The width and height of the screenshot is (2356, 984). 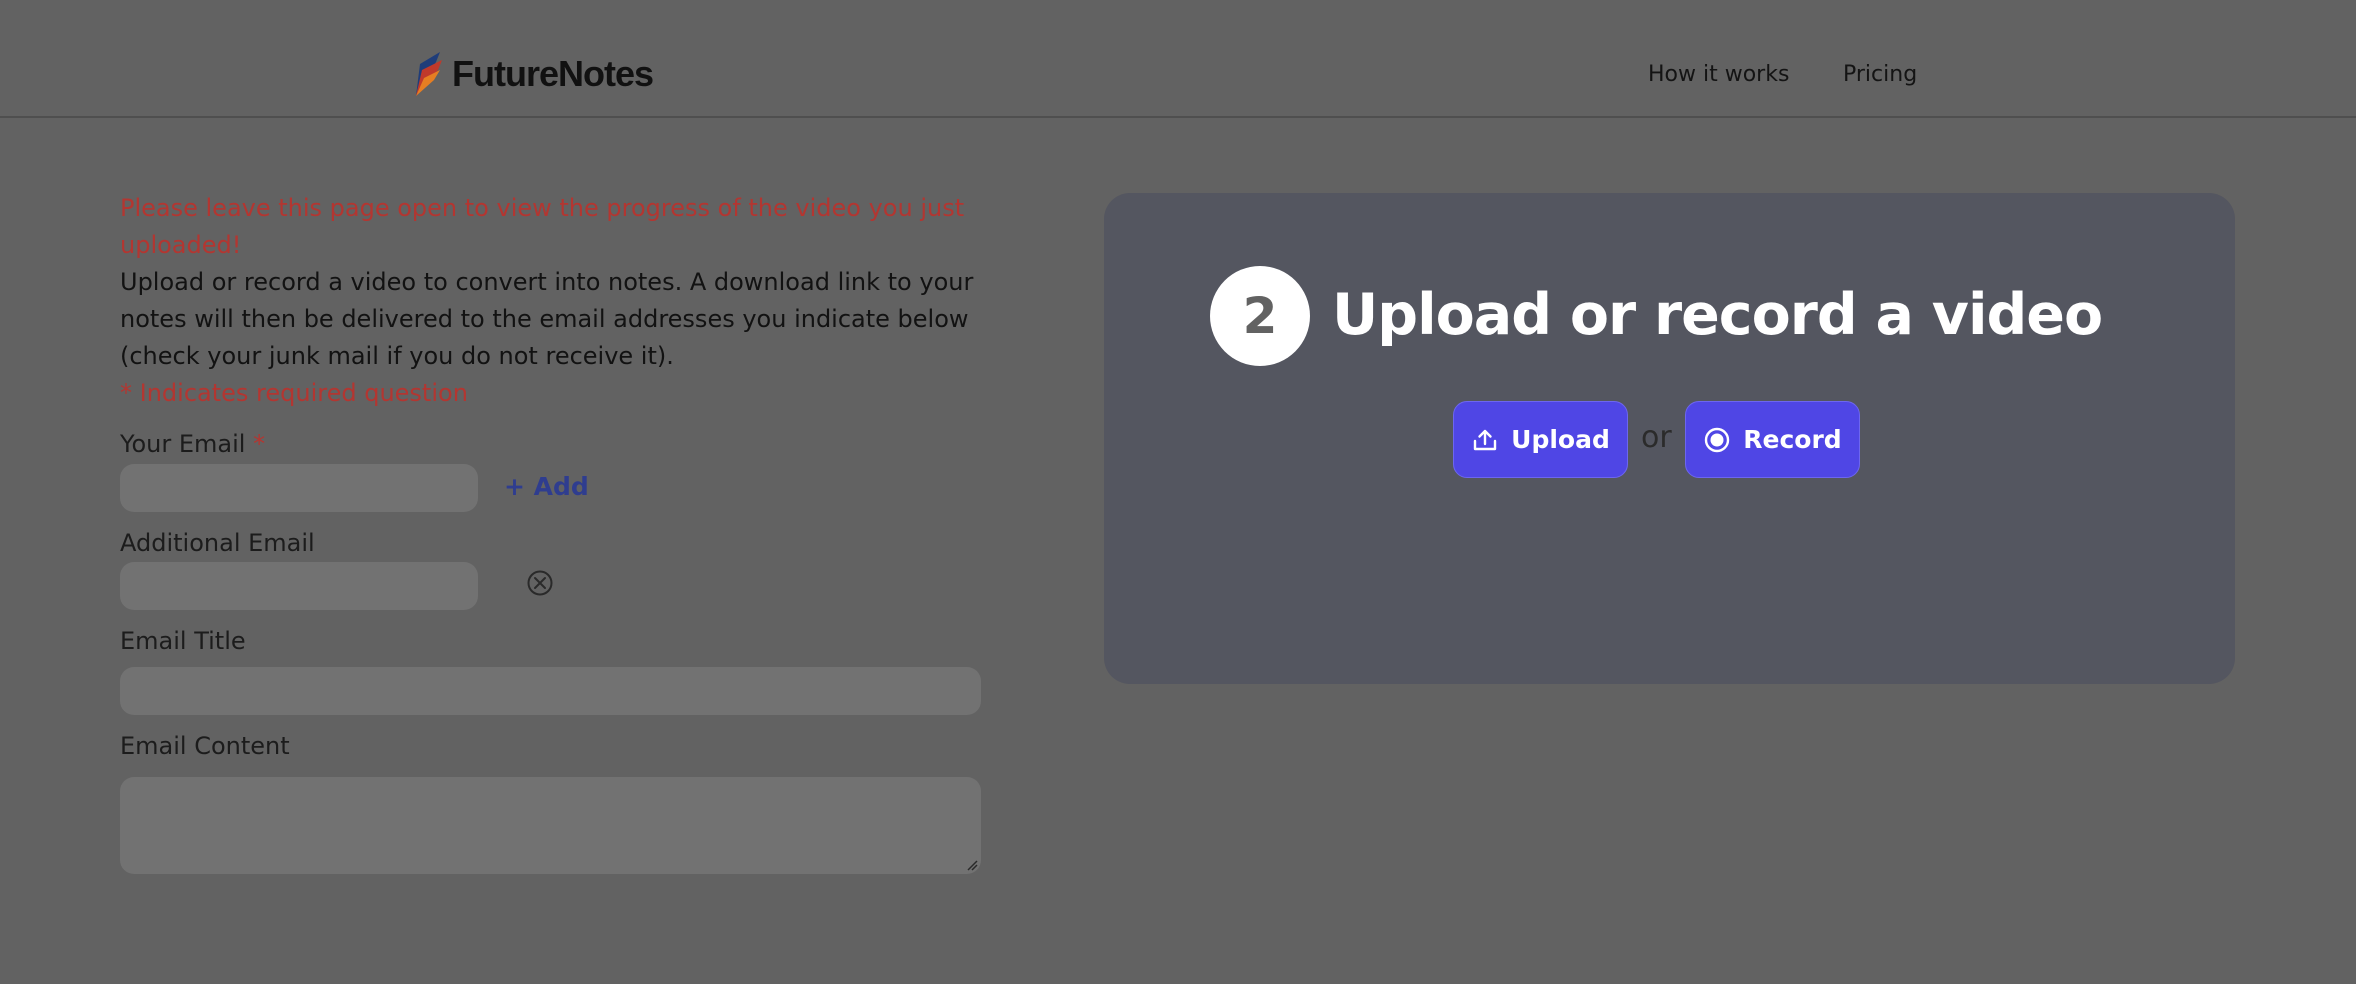 What do you see at coordinates (1792, 439) in the screenshot?
I see `record-button-label: Record` at bounding box center [1792, 439].